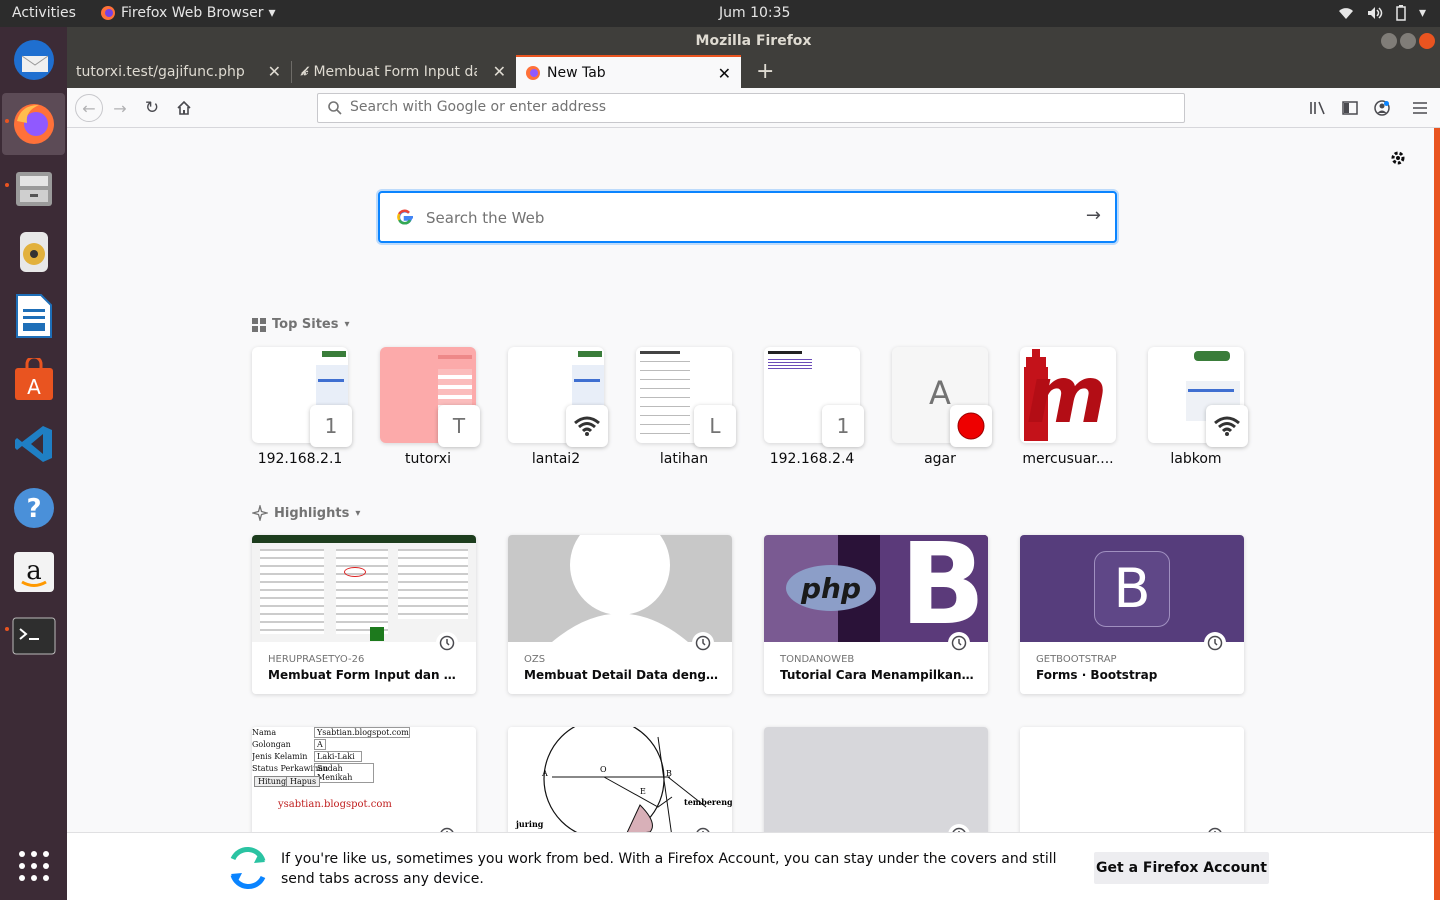  What do you see at coordinates (33, 252) in the screenshot?
I see `rhythmbox-launcher` at bounding box center [33, 252].